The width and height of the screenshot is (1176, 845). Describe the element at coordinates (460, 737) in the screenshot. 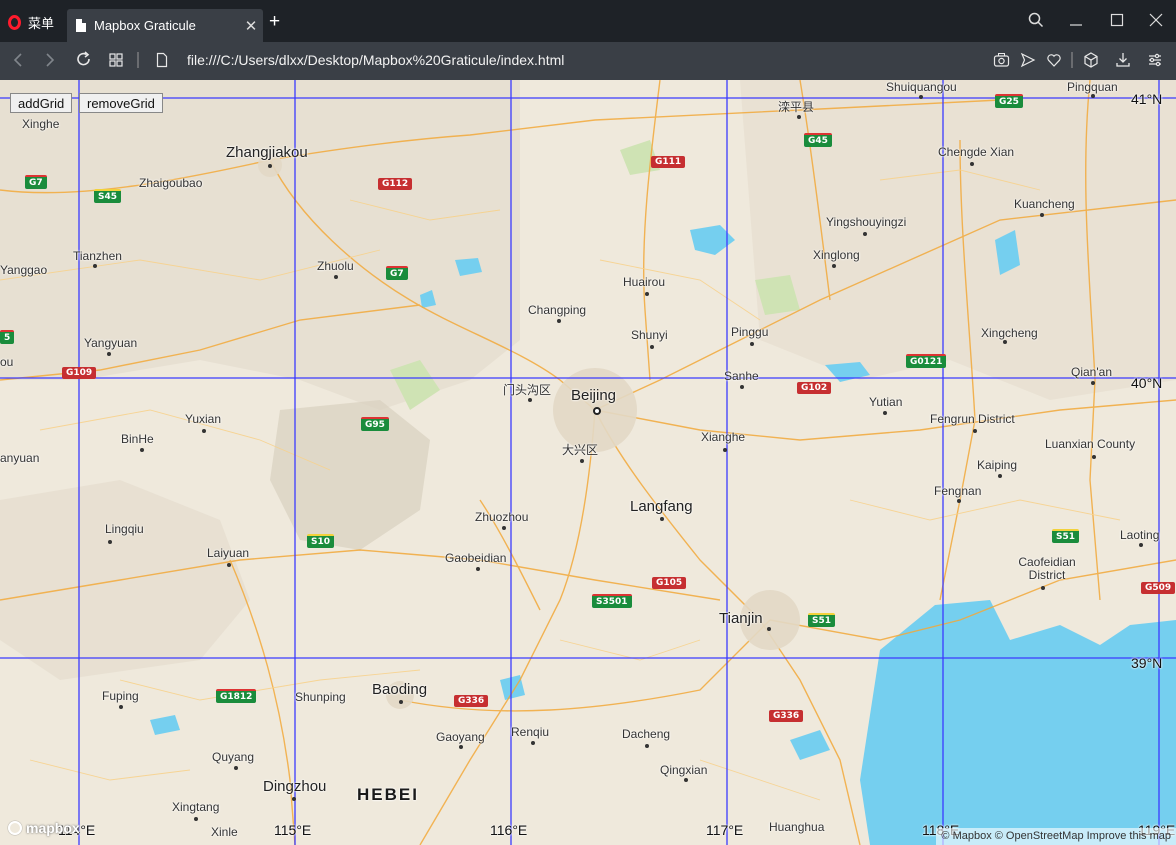

I see `place-label: Gaoyang` at that location.